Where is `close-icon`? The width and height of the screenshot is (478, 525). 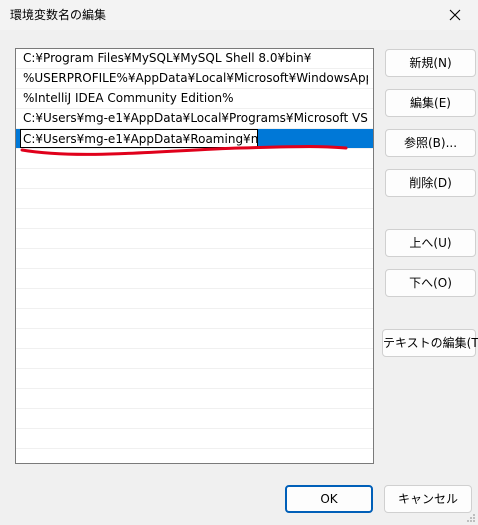
close-icon is located at coordinates (455, 15).